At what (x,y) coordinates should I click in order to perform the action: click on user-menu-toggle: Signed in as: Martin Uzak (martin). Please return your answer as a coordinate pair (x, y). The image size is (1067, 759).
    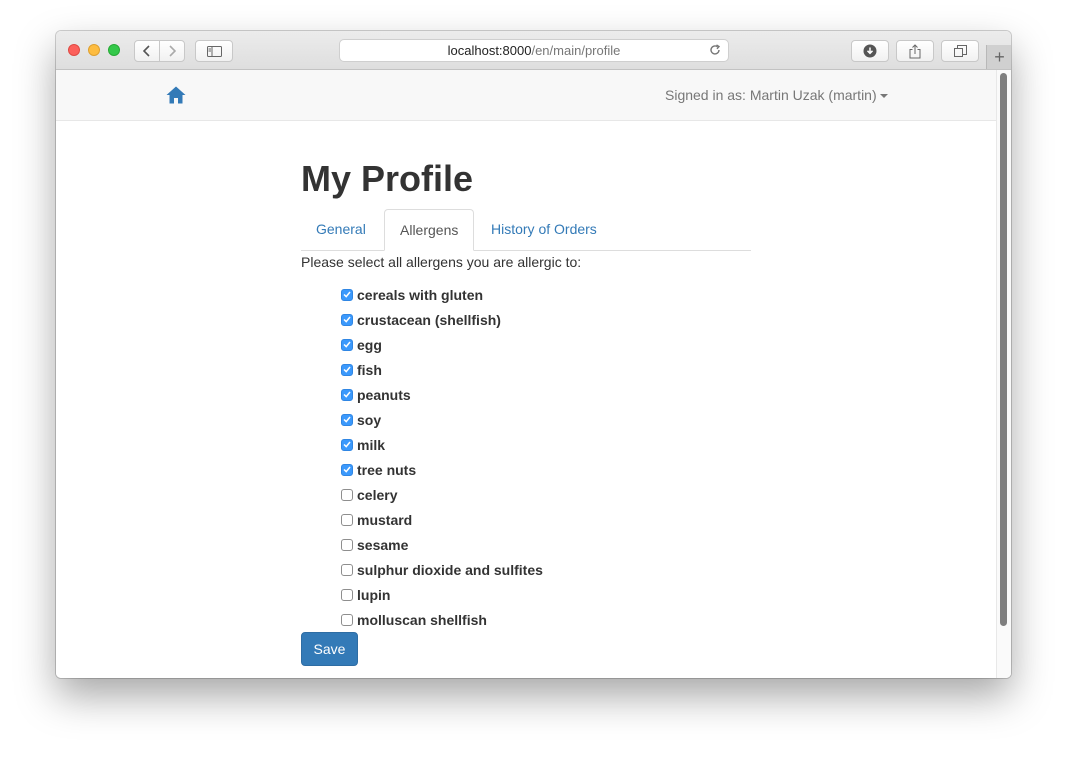
    Looking at the image, I should click on (776, 95).